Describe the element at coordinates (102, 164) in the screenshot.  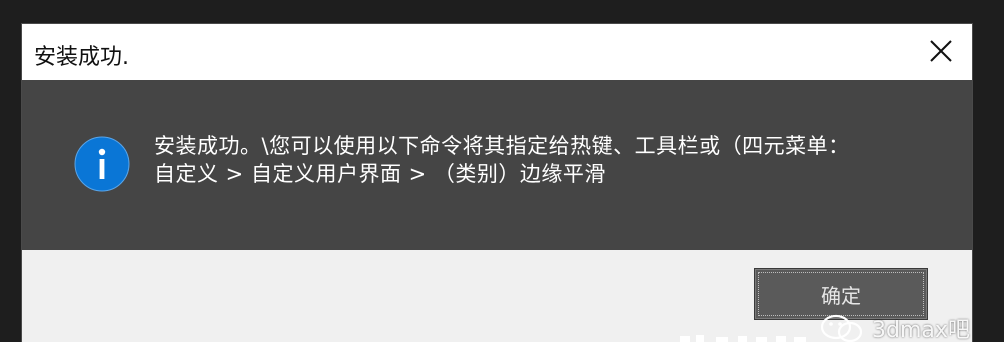
I see `info-icon` at that location.